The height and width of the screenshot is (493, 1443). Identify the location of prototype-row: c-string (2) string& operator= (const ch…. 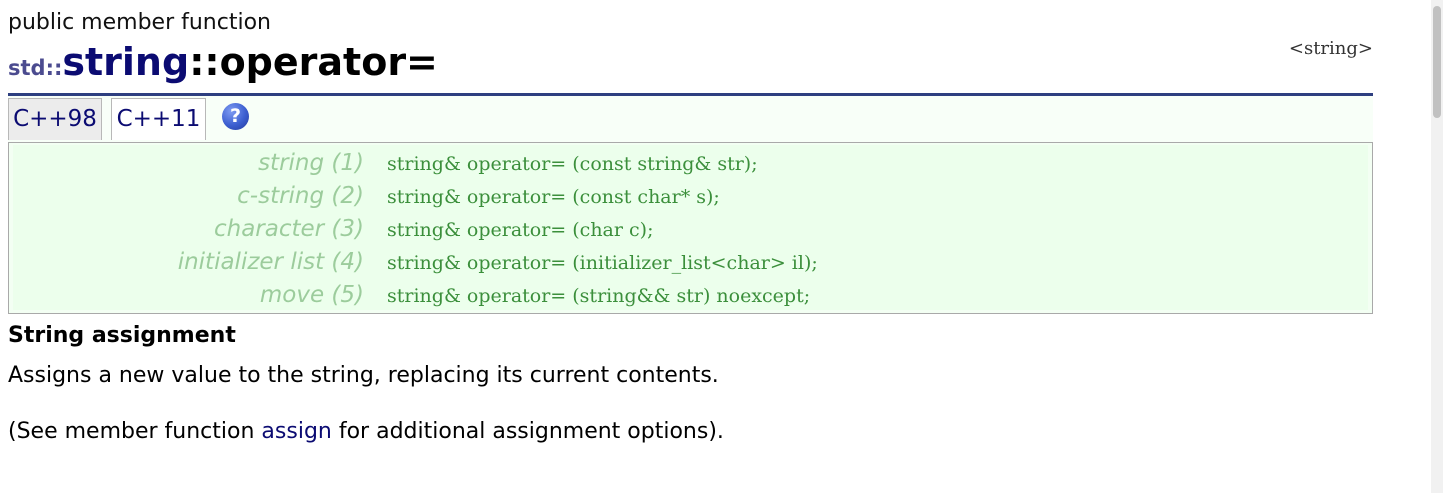
(690, 195).